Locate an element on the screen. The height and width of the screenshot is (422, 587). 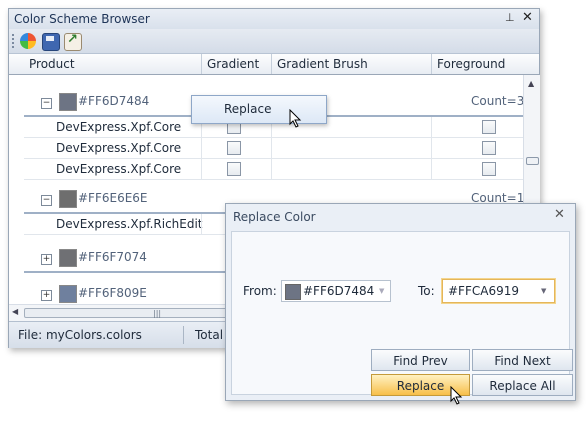
from-color-swatch is located at coordinates (293, 292).